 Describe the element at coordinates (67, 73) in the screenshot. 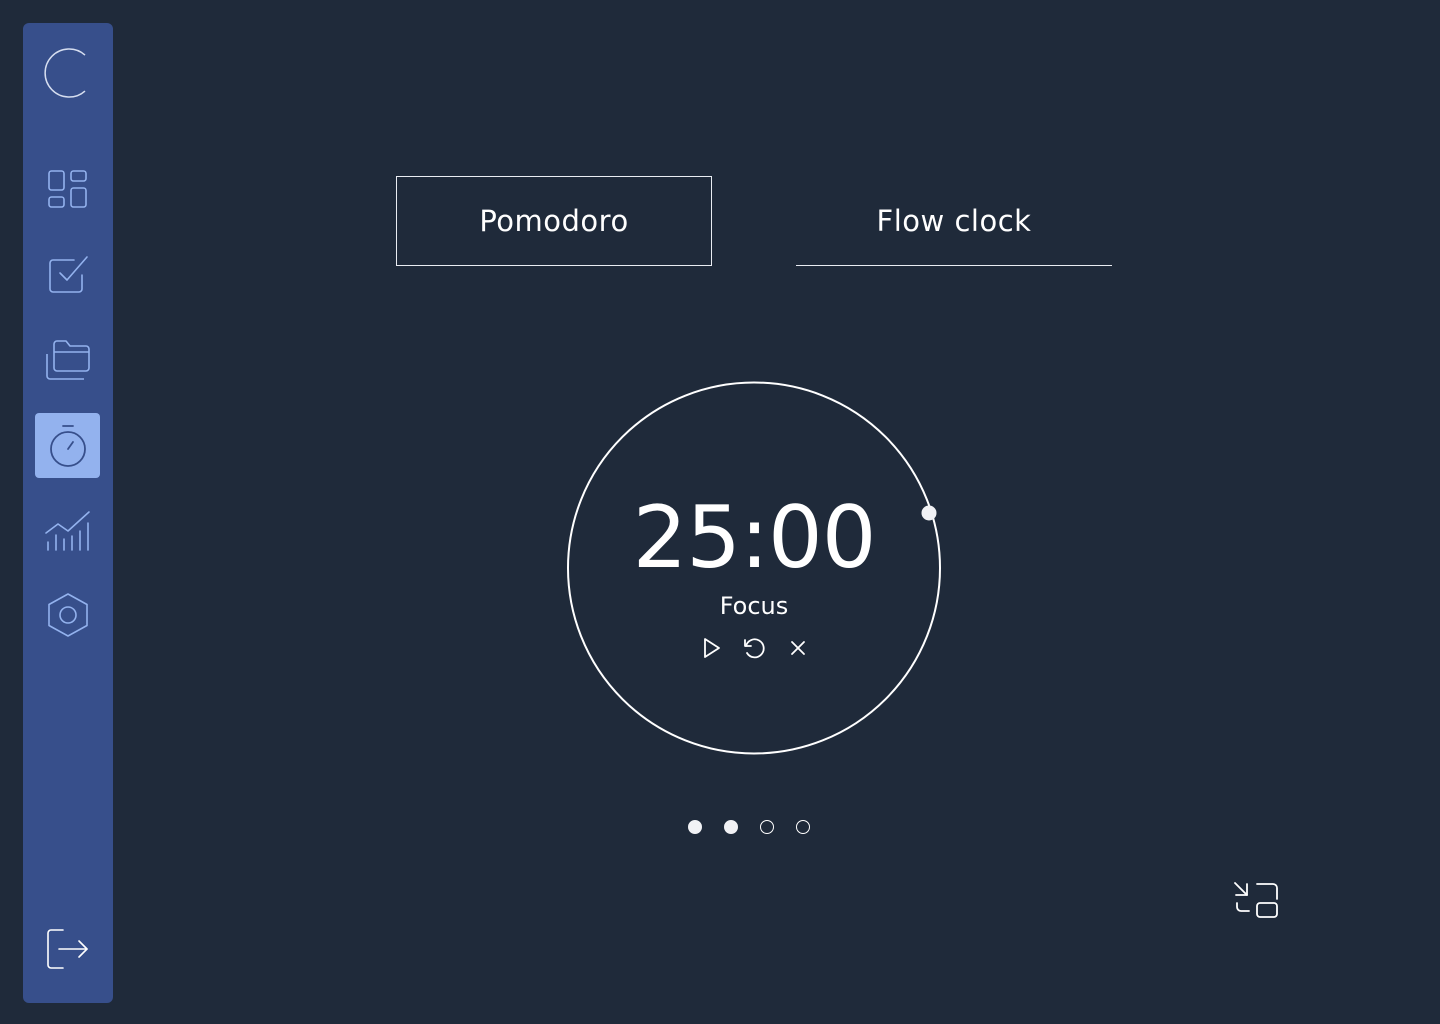

I see `logo-icon` at that location.